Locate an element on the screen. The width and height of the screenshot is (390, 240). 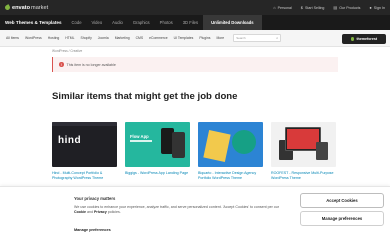
card-thumbnail-roofest is located at coordinates (303, 144).